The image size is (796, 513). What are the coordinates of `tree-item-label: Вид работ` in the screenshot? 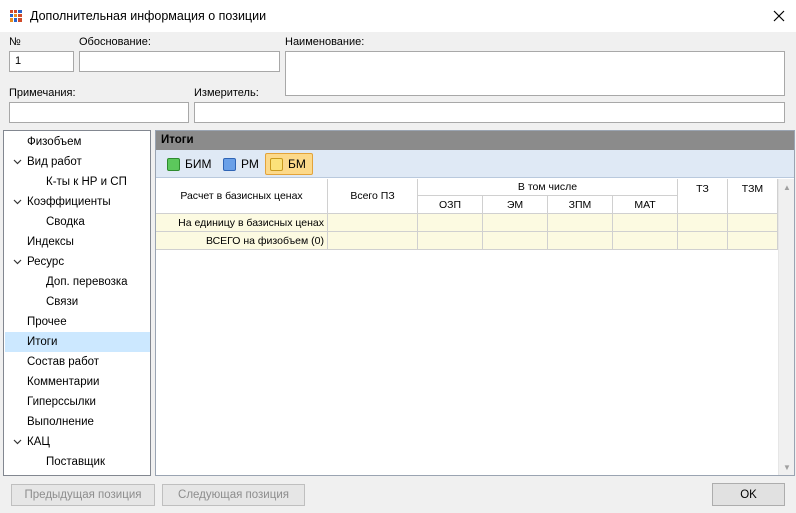 It's located at (54, 162).